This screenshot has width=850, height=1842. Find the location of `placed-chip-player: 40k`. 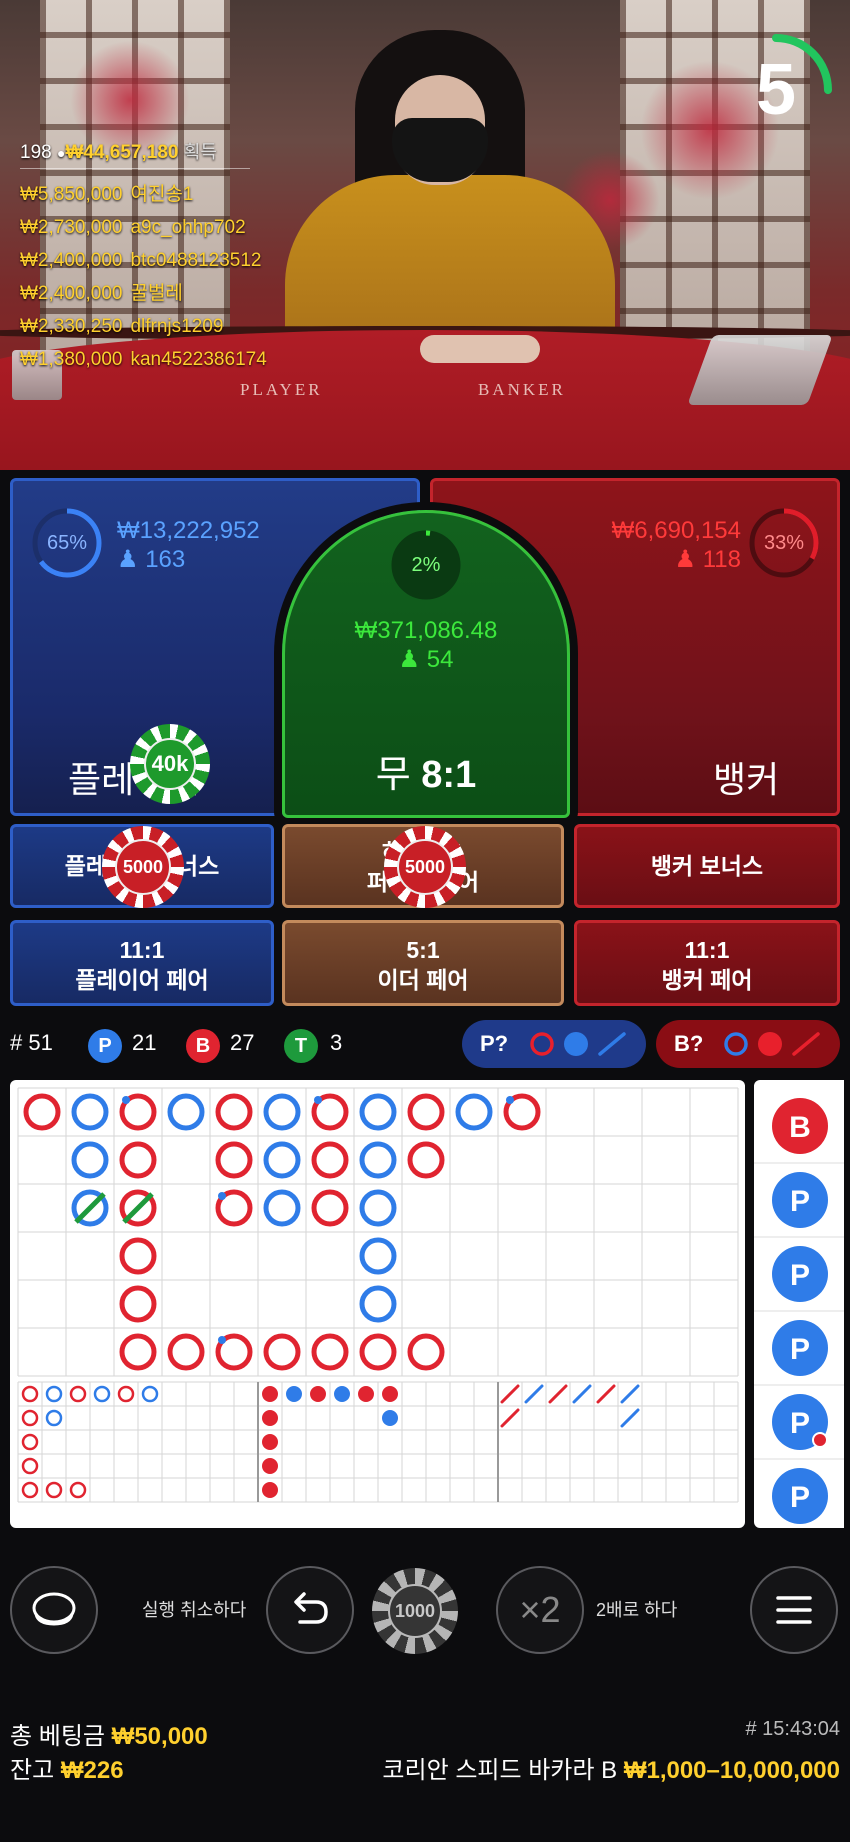

placed-chip-player: 40k is located at coordinates (170, 764).